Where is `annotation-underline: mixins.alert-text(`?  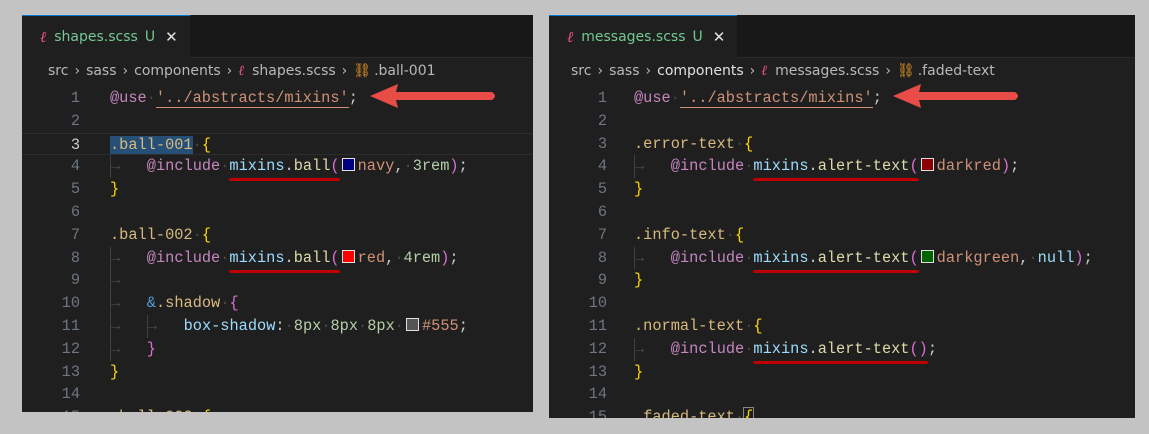 annotation-underline: mixins.alert-text( is located at coordinates (835, 166).